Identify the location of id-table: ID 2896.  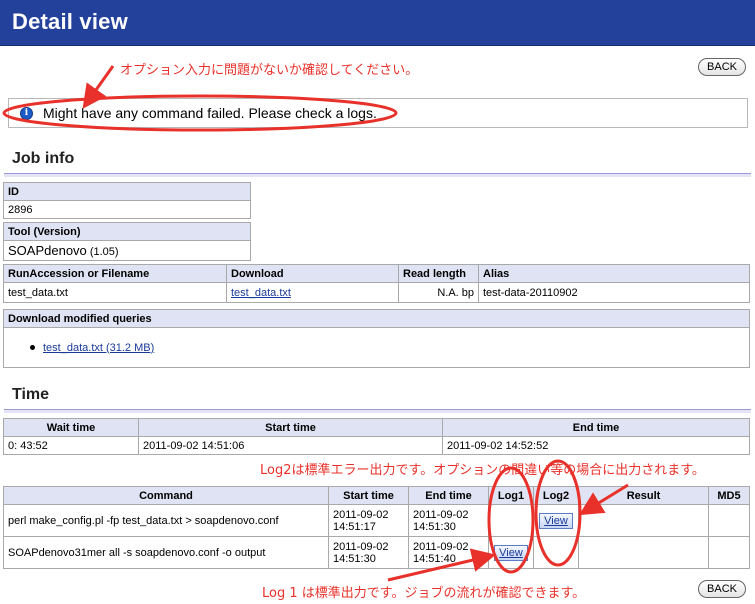
(127, 200).